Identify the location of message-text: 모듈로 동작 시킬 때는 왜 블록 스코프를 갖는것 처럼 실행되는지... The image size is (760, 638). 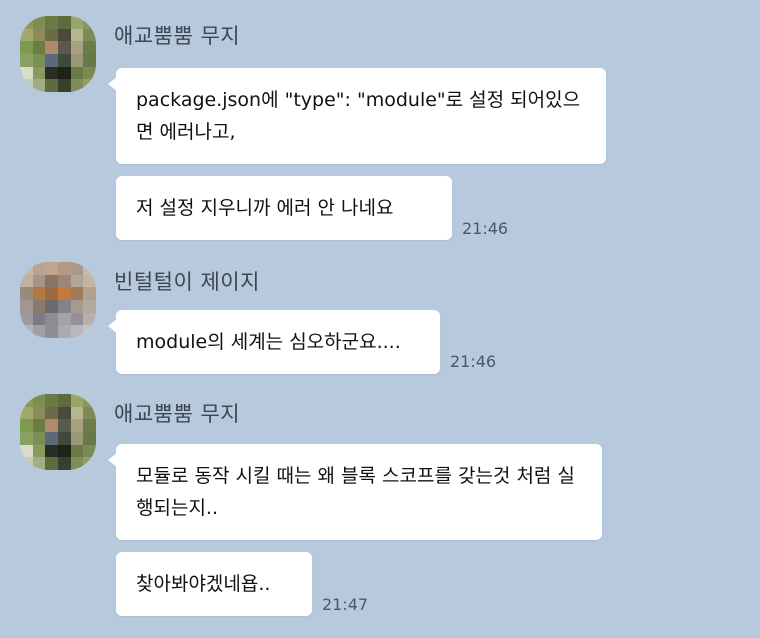
(355, 492).